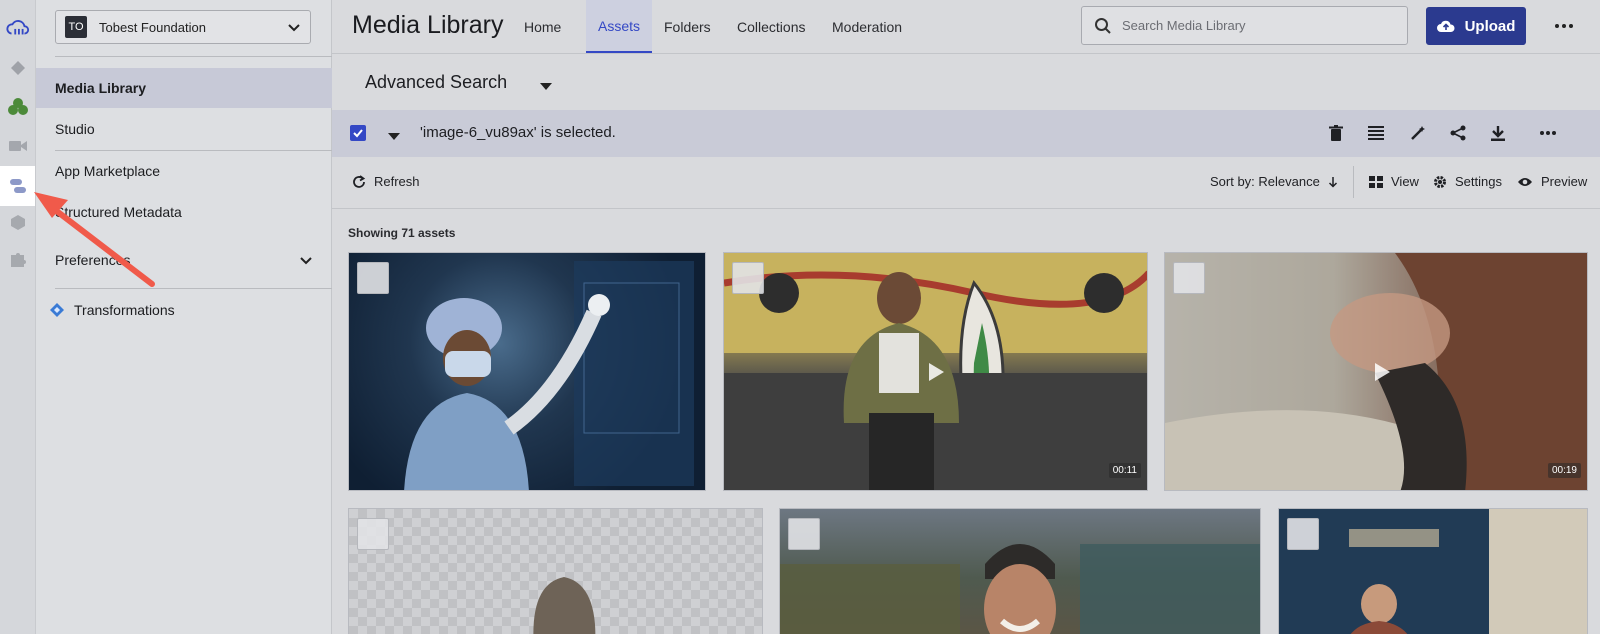 Image resolution: width=1600 pixels, height=634 pixels. Describe the element at coordinates (18, 260) in the screenshot. I see `puzzle-icon` at that location.